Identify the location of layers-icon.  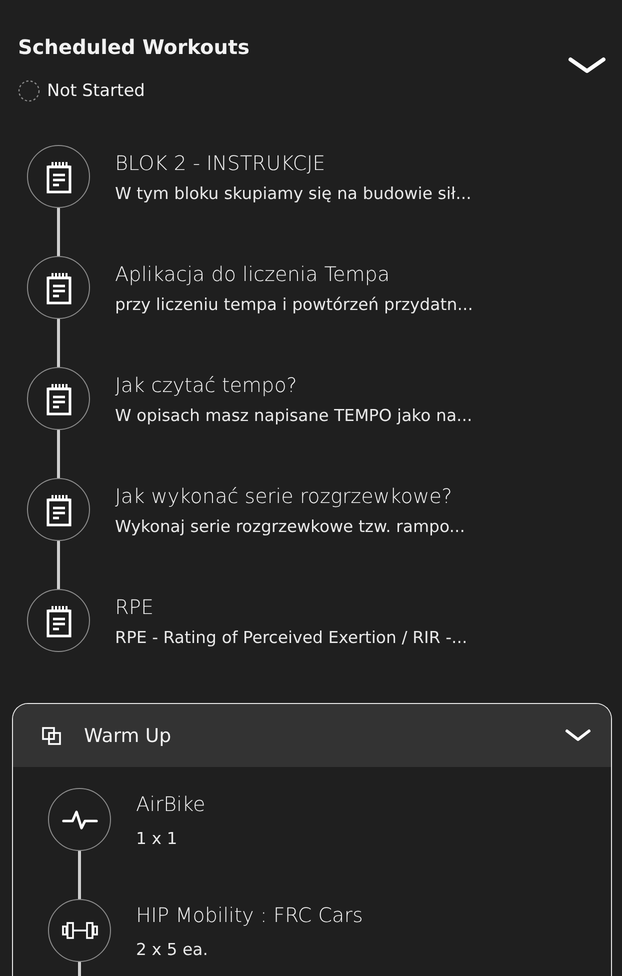
(51, 735).